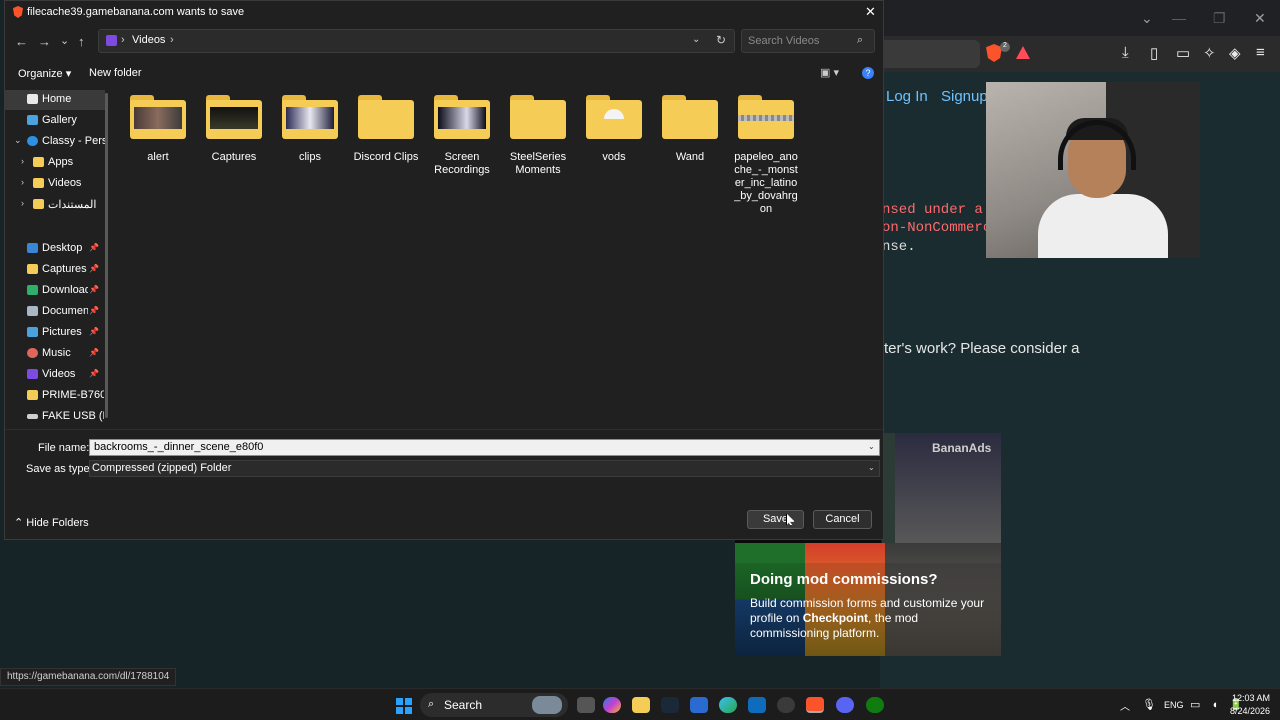 The width and height of the screenshot is (1280, 720). What do you see at coordinates (55, 312) in the screenshot?
I see `sidebar-item-documents: Documents 📌` at bounding box center [55, 312].